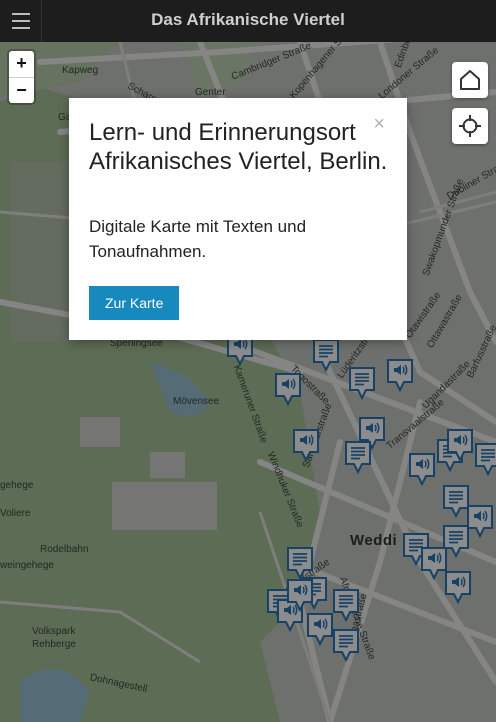  What do you see at coordinates (134, 303) in the screenshot?
I see `zur-karte-button: Zur Karte` at bounding box center [134, 303].